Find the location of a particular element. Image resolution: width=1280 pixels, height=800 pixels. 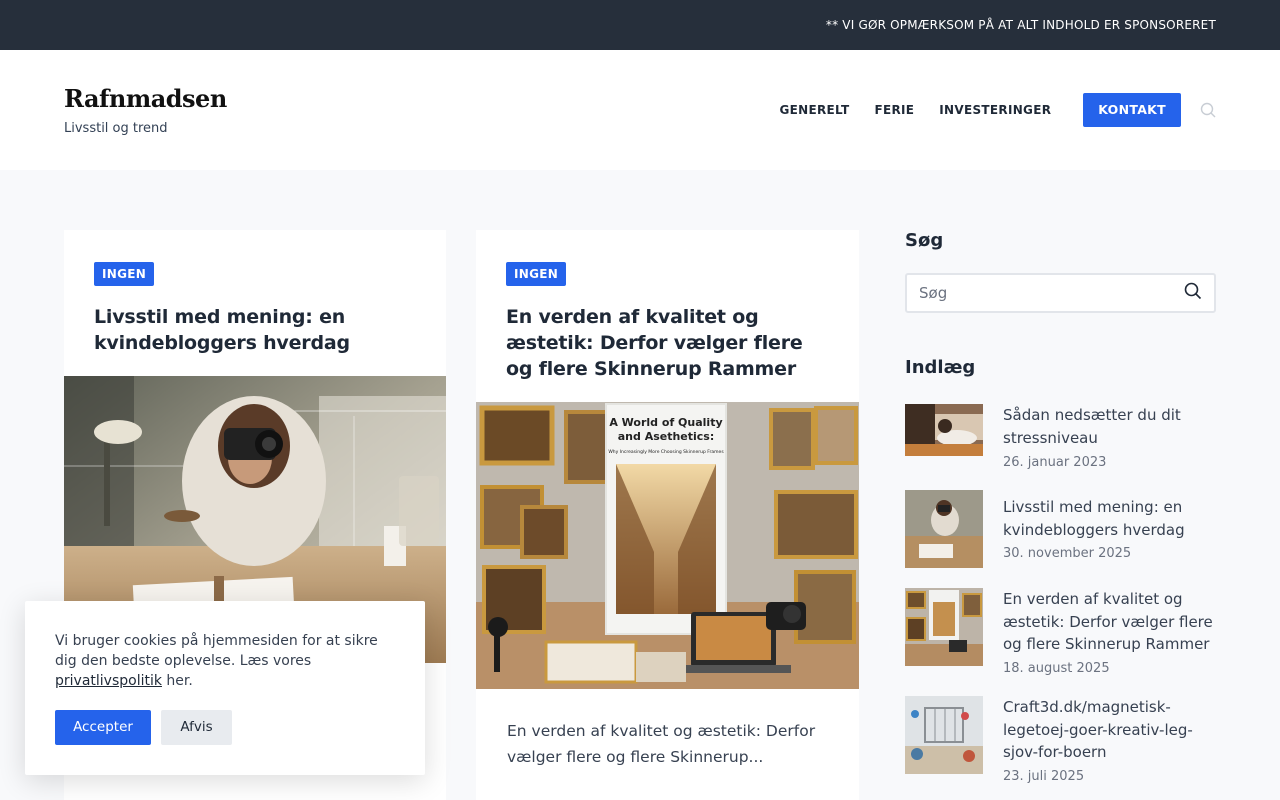

recent-post-date: 23. juli 2025 is located at coordinates (1044, 776).